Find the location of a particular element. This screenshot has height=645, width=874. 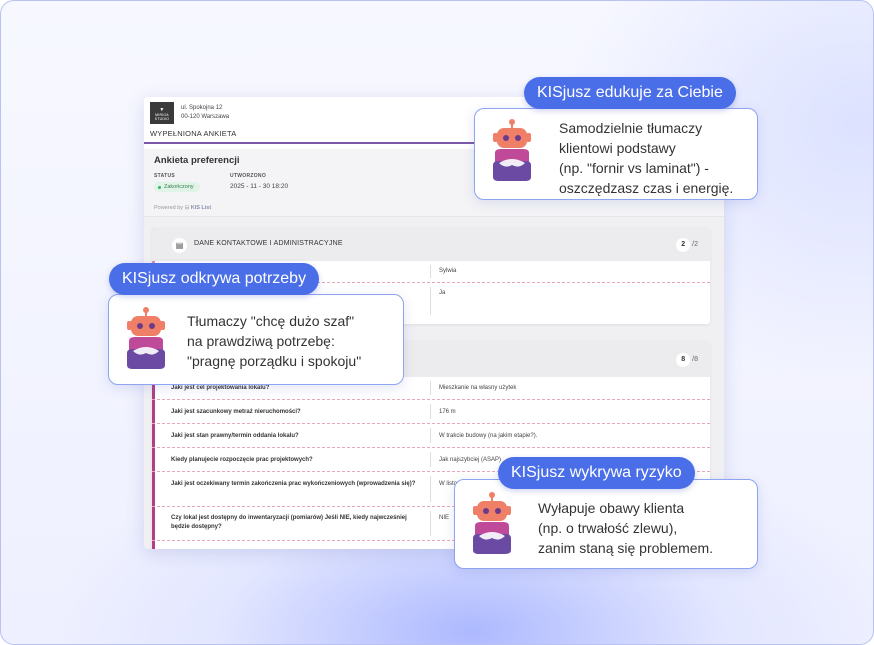

kis-list-logo-icon: ⊟ is located at coordinates (187, 208).